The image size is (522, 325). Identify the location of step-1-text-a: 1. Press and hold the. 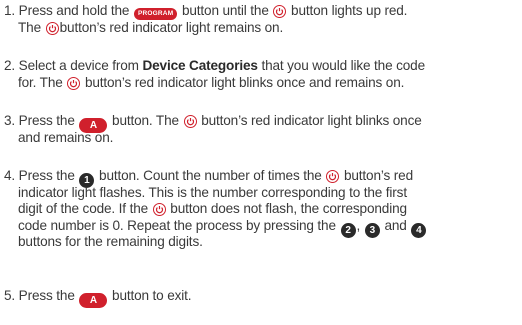
(67, 10).